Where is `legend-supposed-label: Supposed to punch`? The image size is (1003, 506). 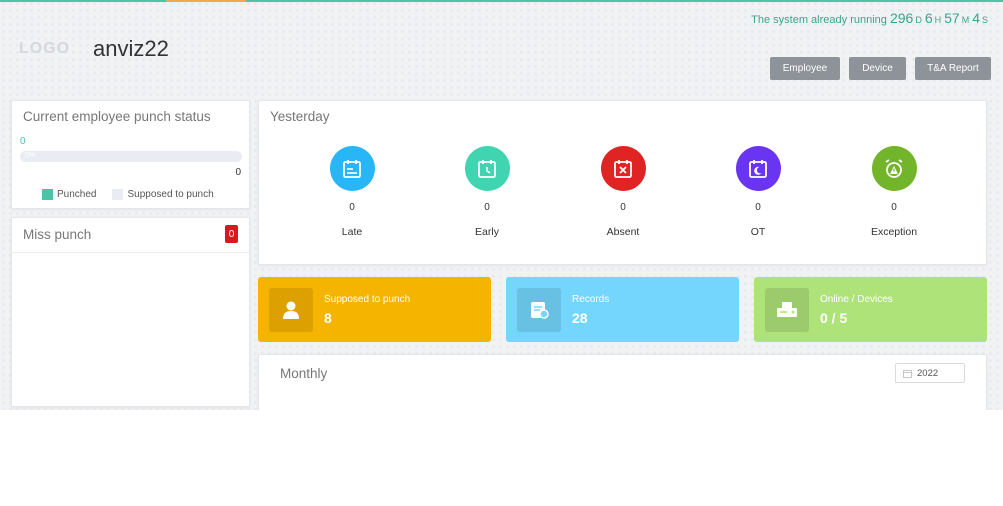
legend-supposed-label: Supposed to punch is located at coordinates (170, 194).